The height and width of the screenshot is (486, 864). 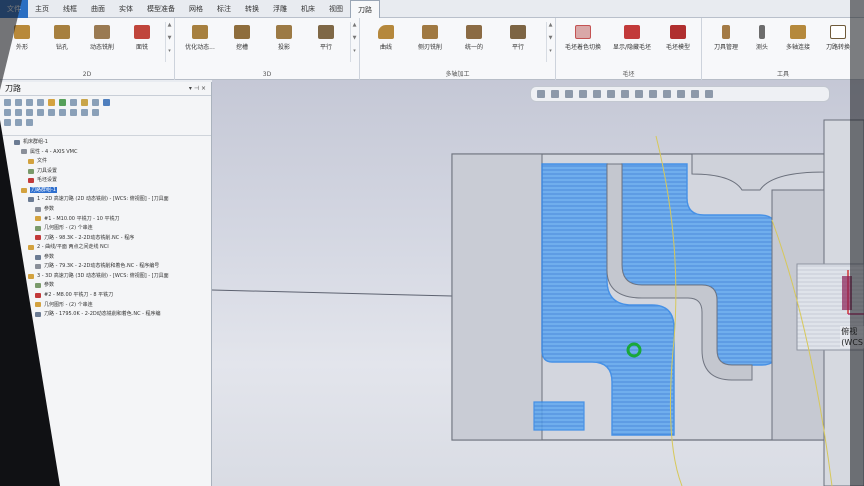 I want to click on swarf-icon, so click(x=430, y=32).